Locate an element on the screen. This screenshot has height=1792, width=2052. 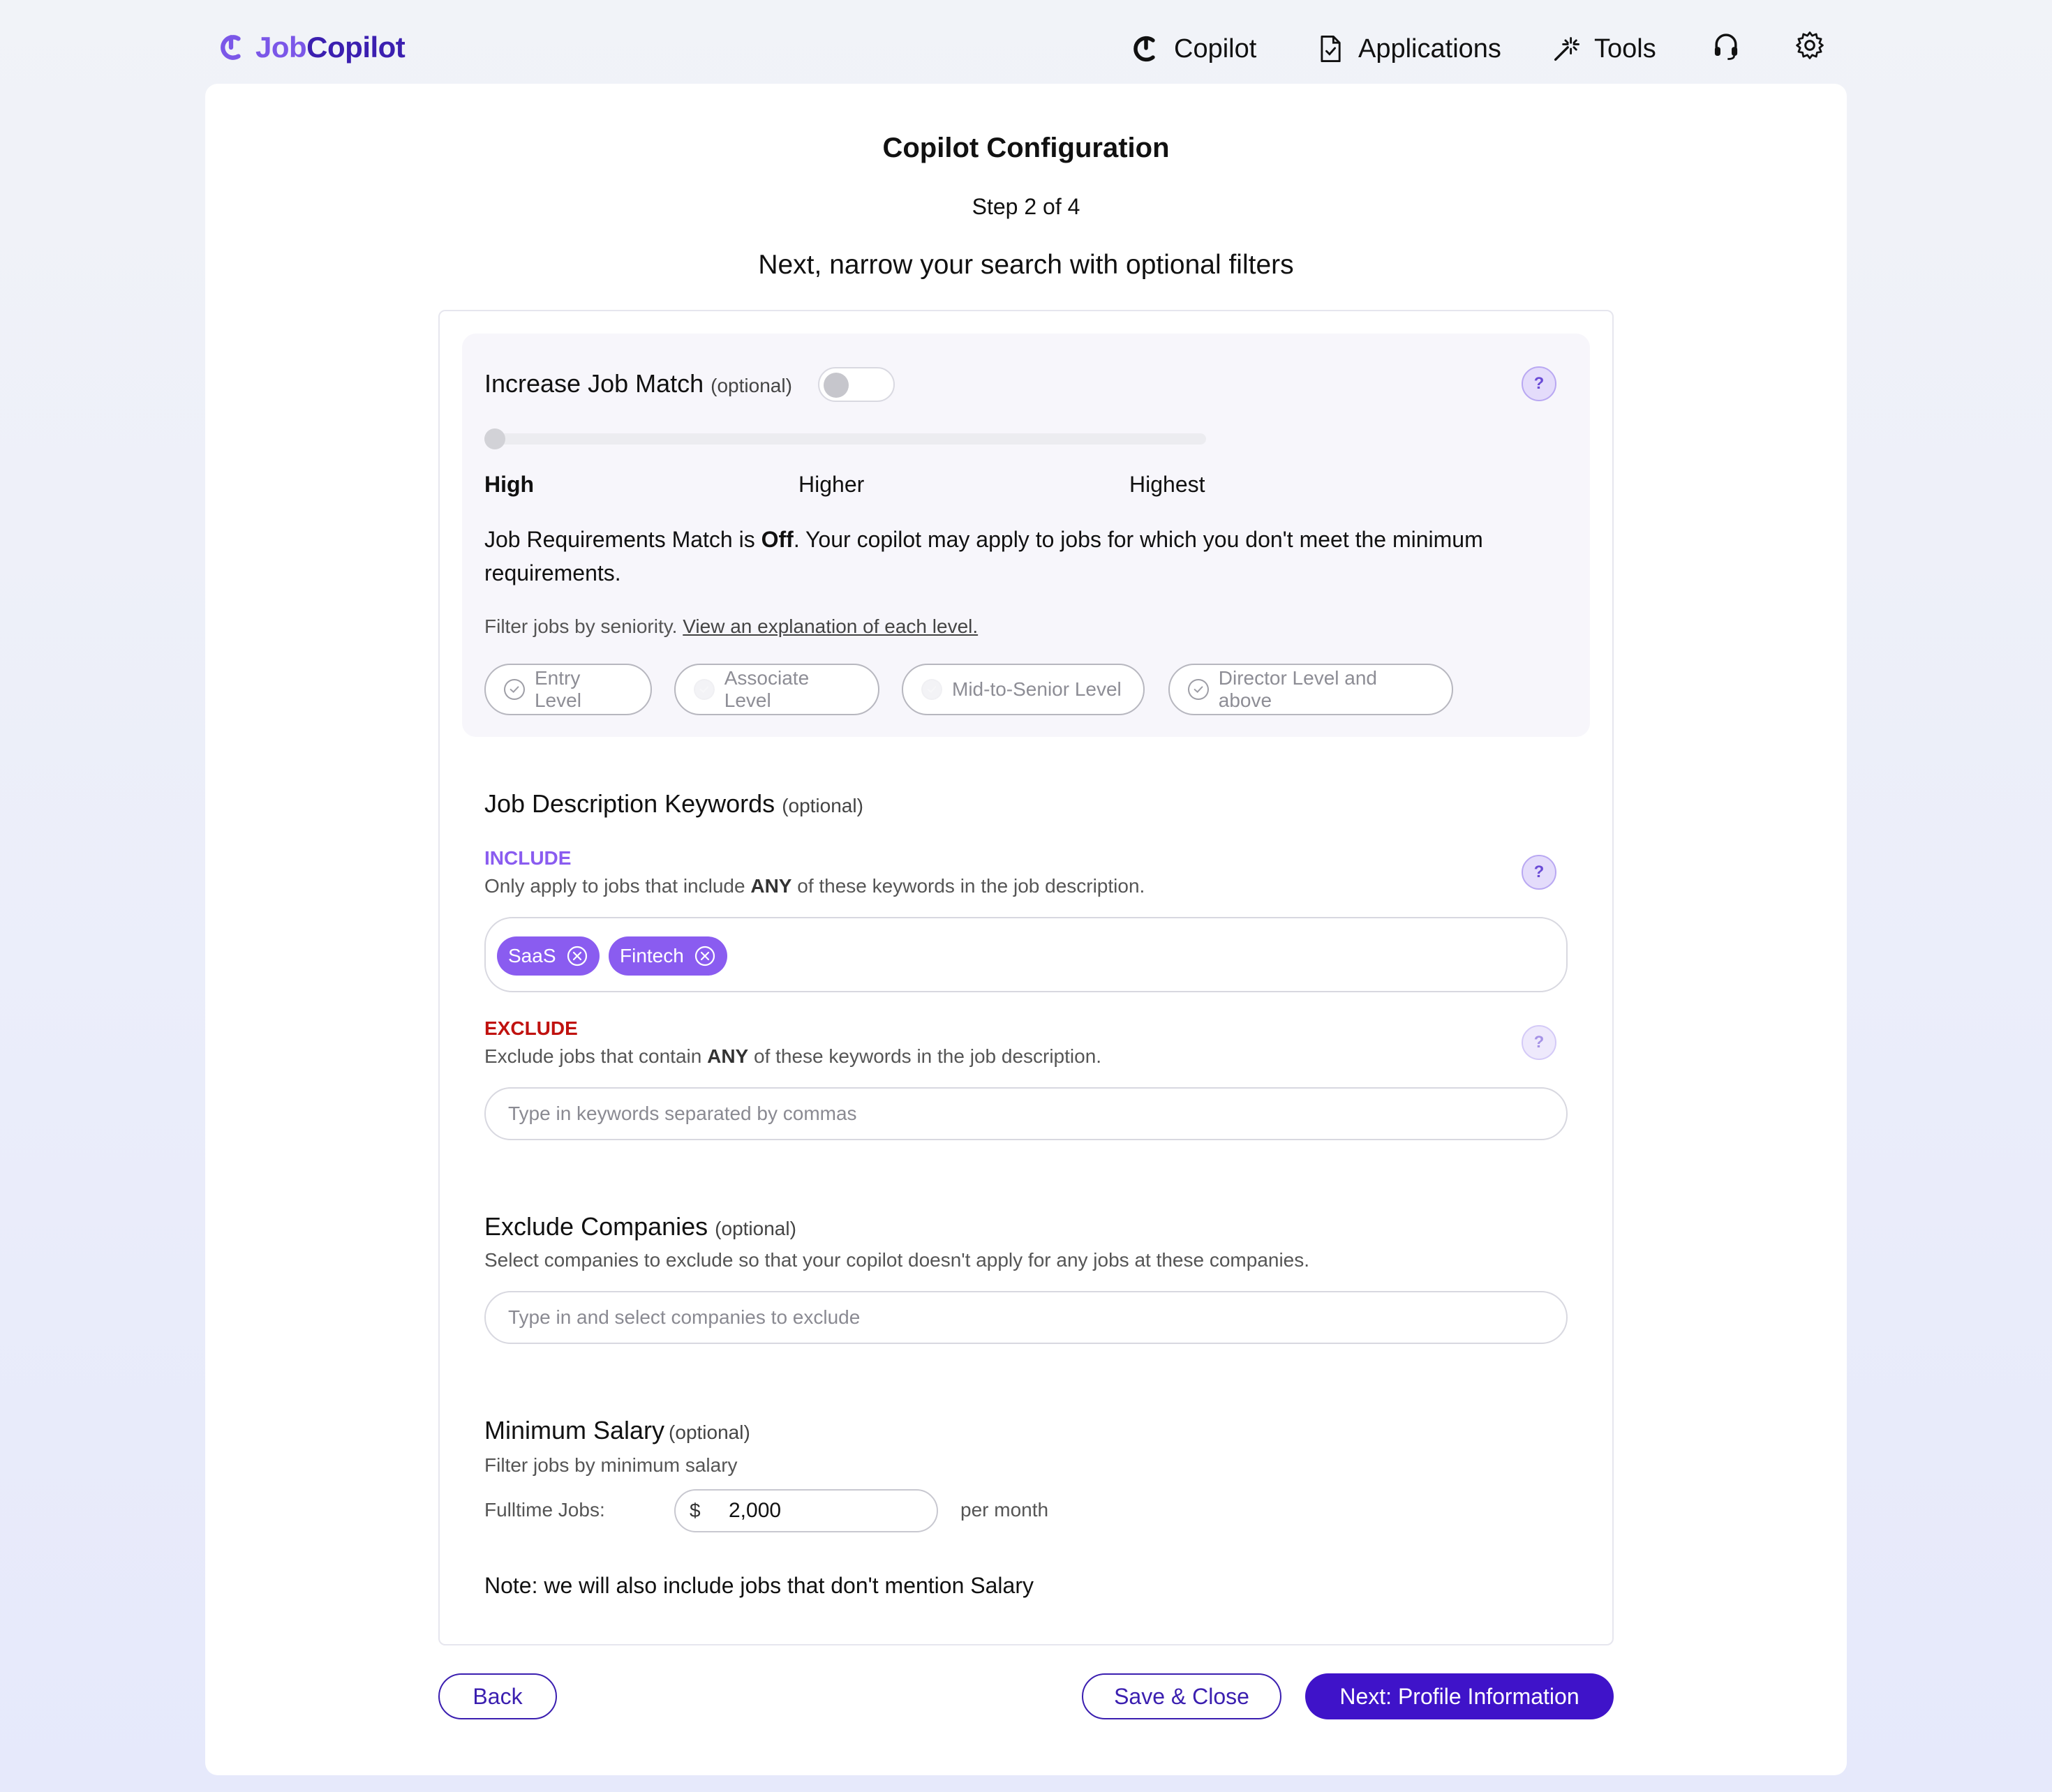
support-button is located at coordinates (1726, 45).